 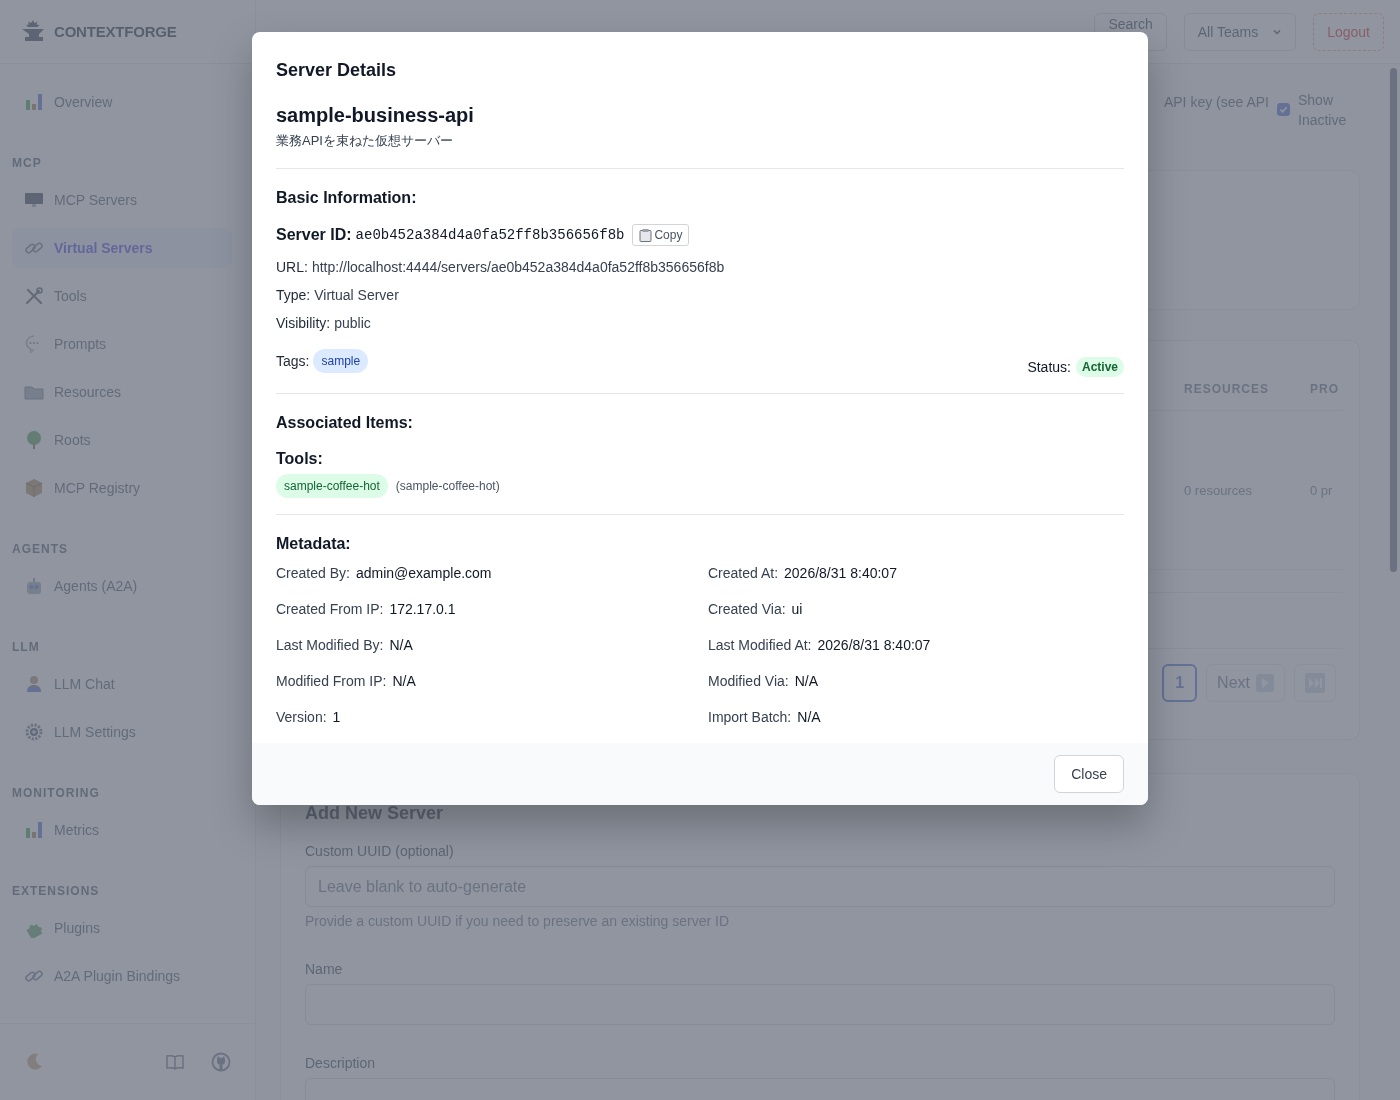 What do you see at coordinates (748, 681) in the screenshot?
I see `field-label: Modified Via:` at bounding box center [748, 681].